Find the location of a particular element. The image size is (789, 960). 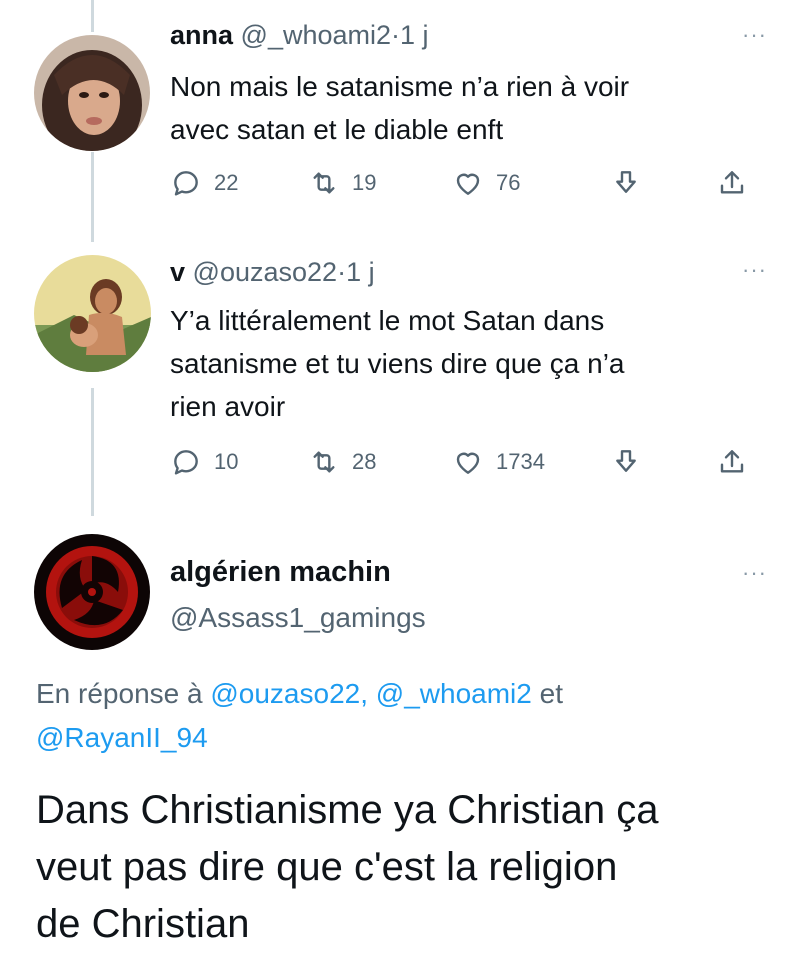

reply-button: 22 is located at coordinates (204, 183).